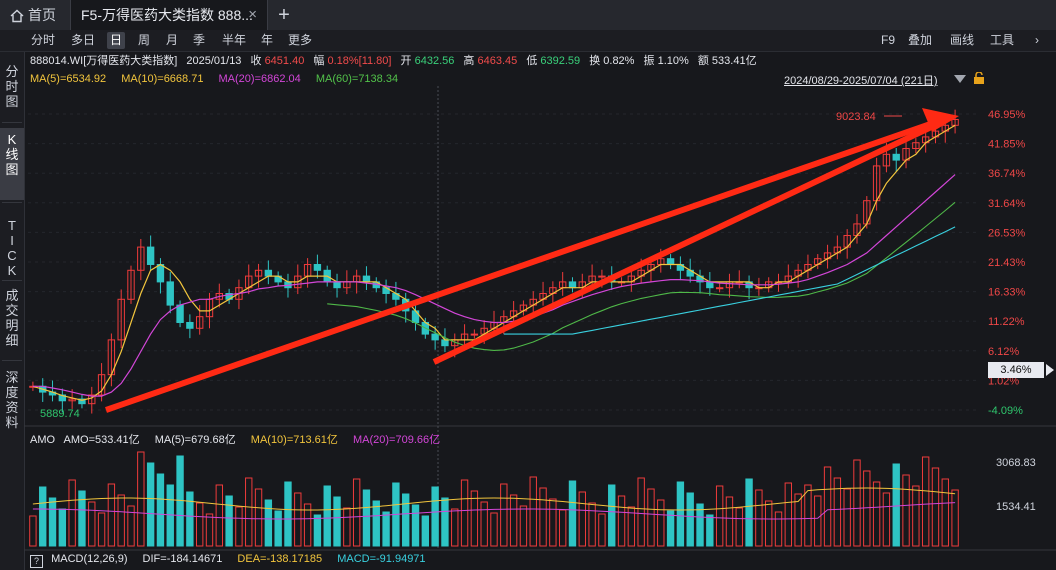 Image resolution: width=1056 pixels, height=570 pixels. What do you see at coordinates (199, 40) in the screenshot?
I see `period-button: 季` at bounding box center [199, 40].